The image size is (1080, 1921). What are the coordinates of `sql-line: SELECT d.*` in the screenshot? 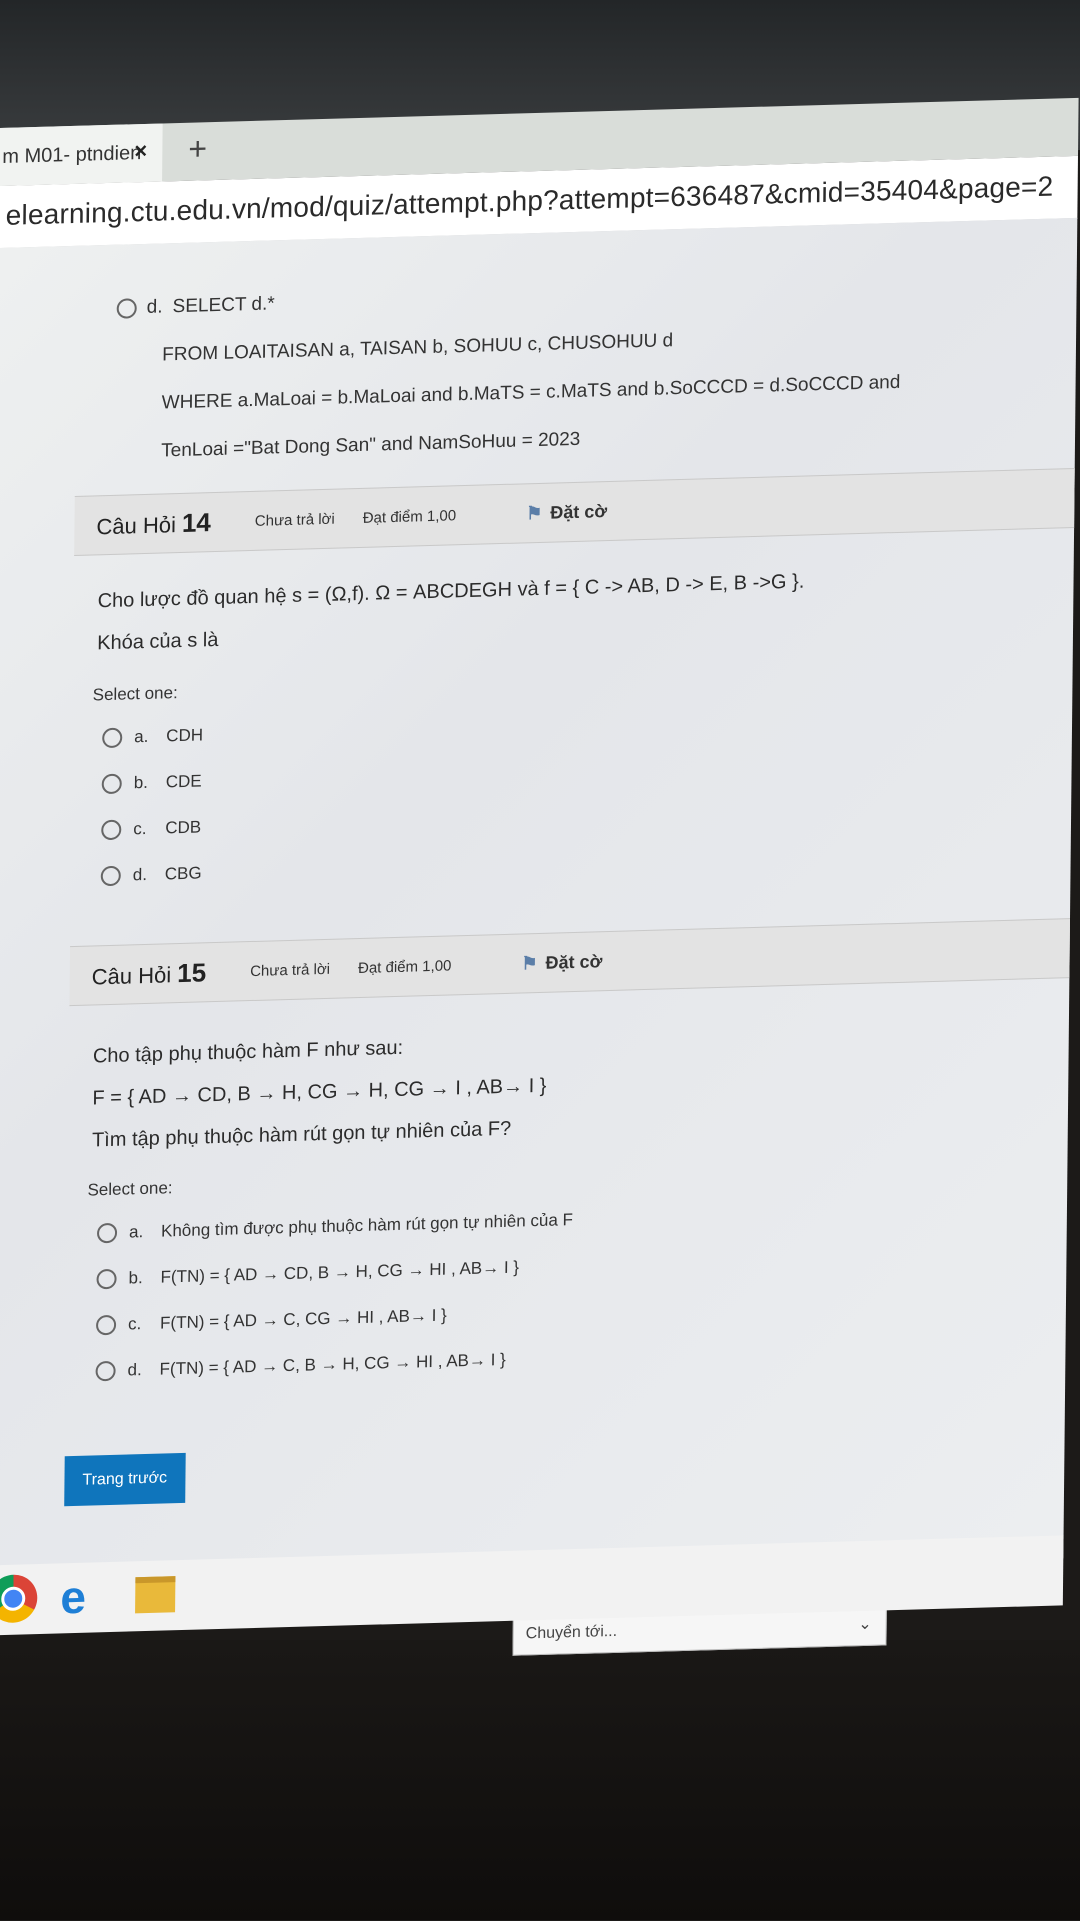 It's located at (223, 305).